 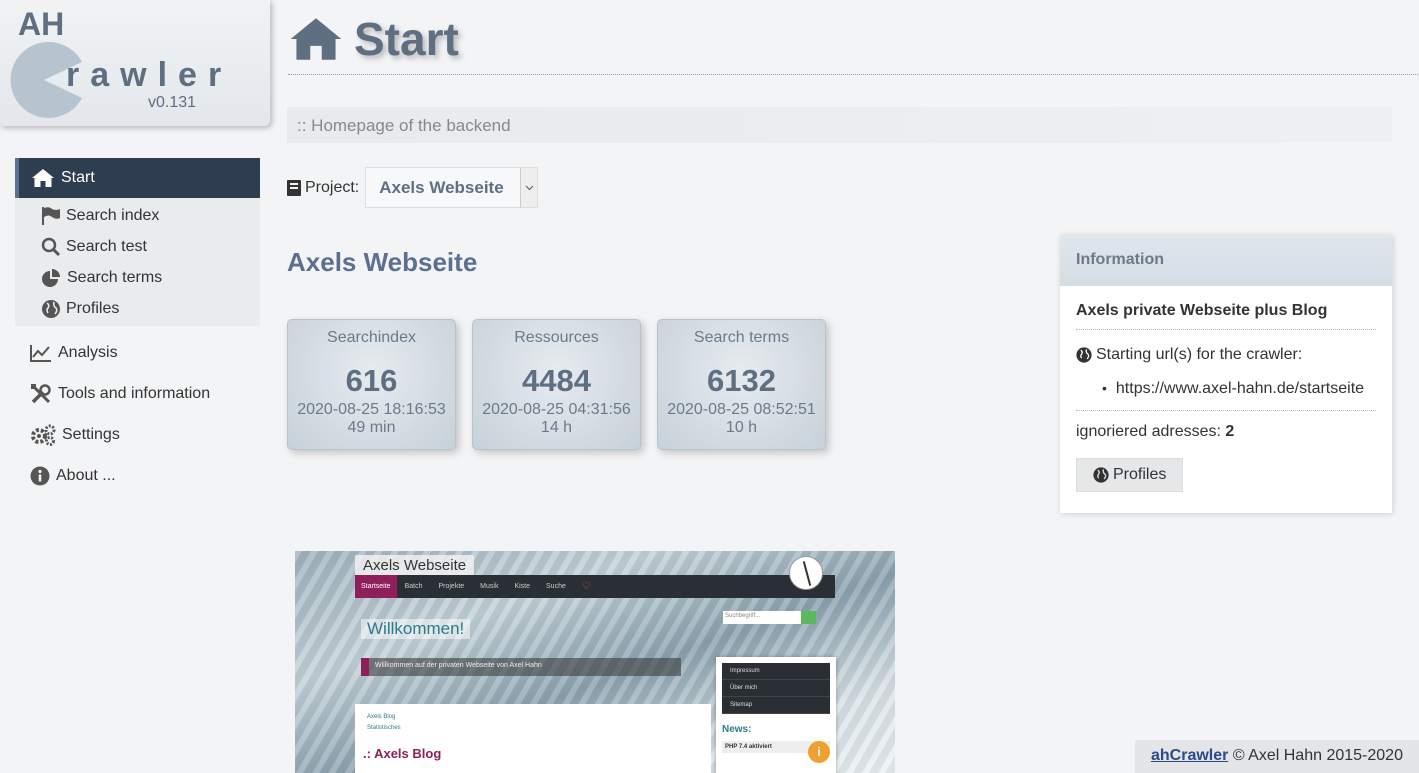 What do you see at coordinates (533, 738) in the screenshot?
I see `preview-content: Axels Blog Statistisches .: Axels Blog` at bounding box center [533, 738].